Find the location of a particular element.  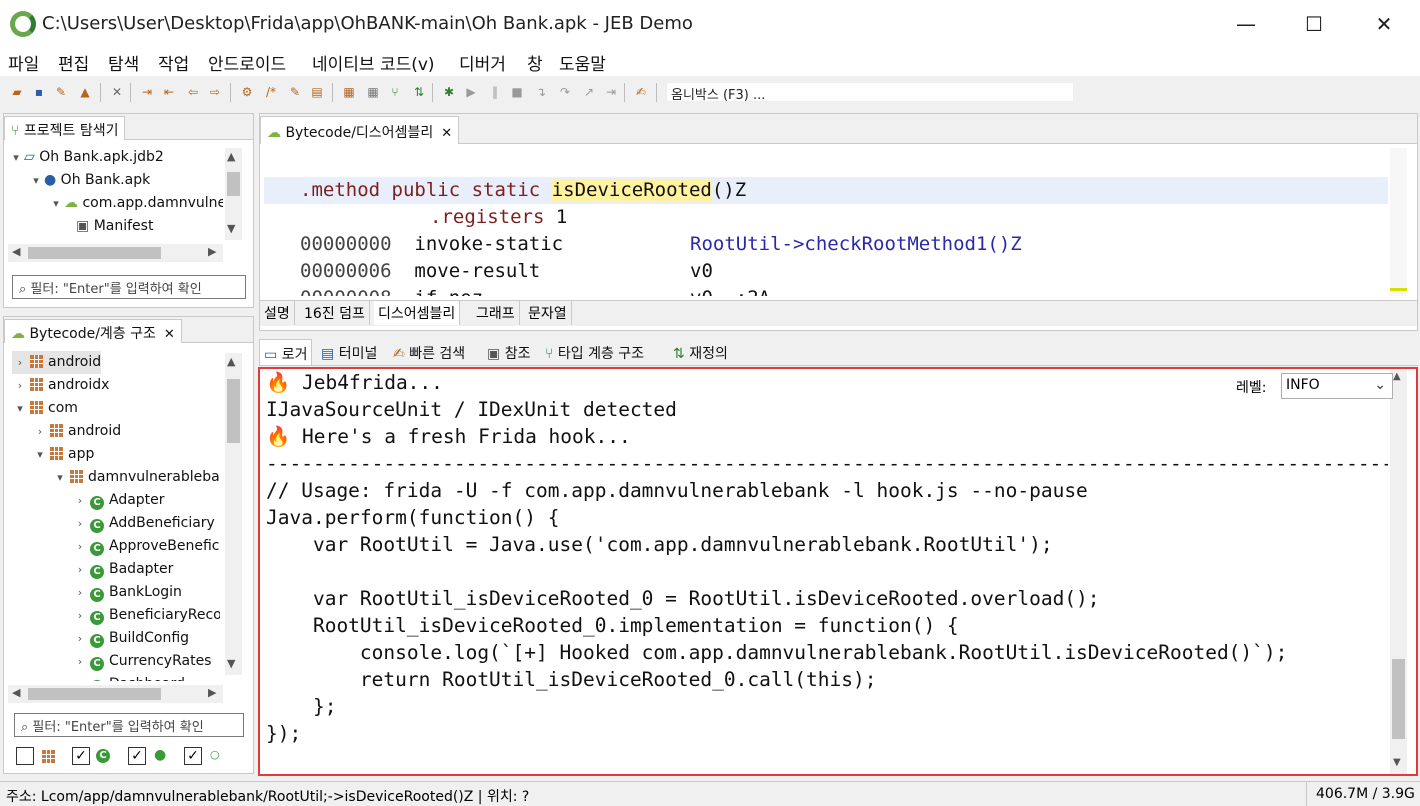

stop-icon: ■ is located at coordinates (517, 92).